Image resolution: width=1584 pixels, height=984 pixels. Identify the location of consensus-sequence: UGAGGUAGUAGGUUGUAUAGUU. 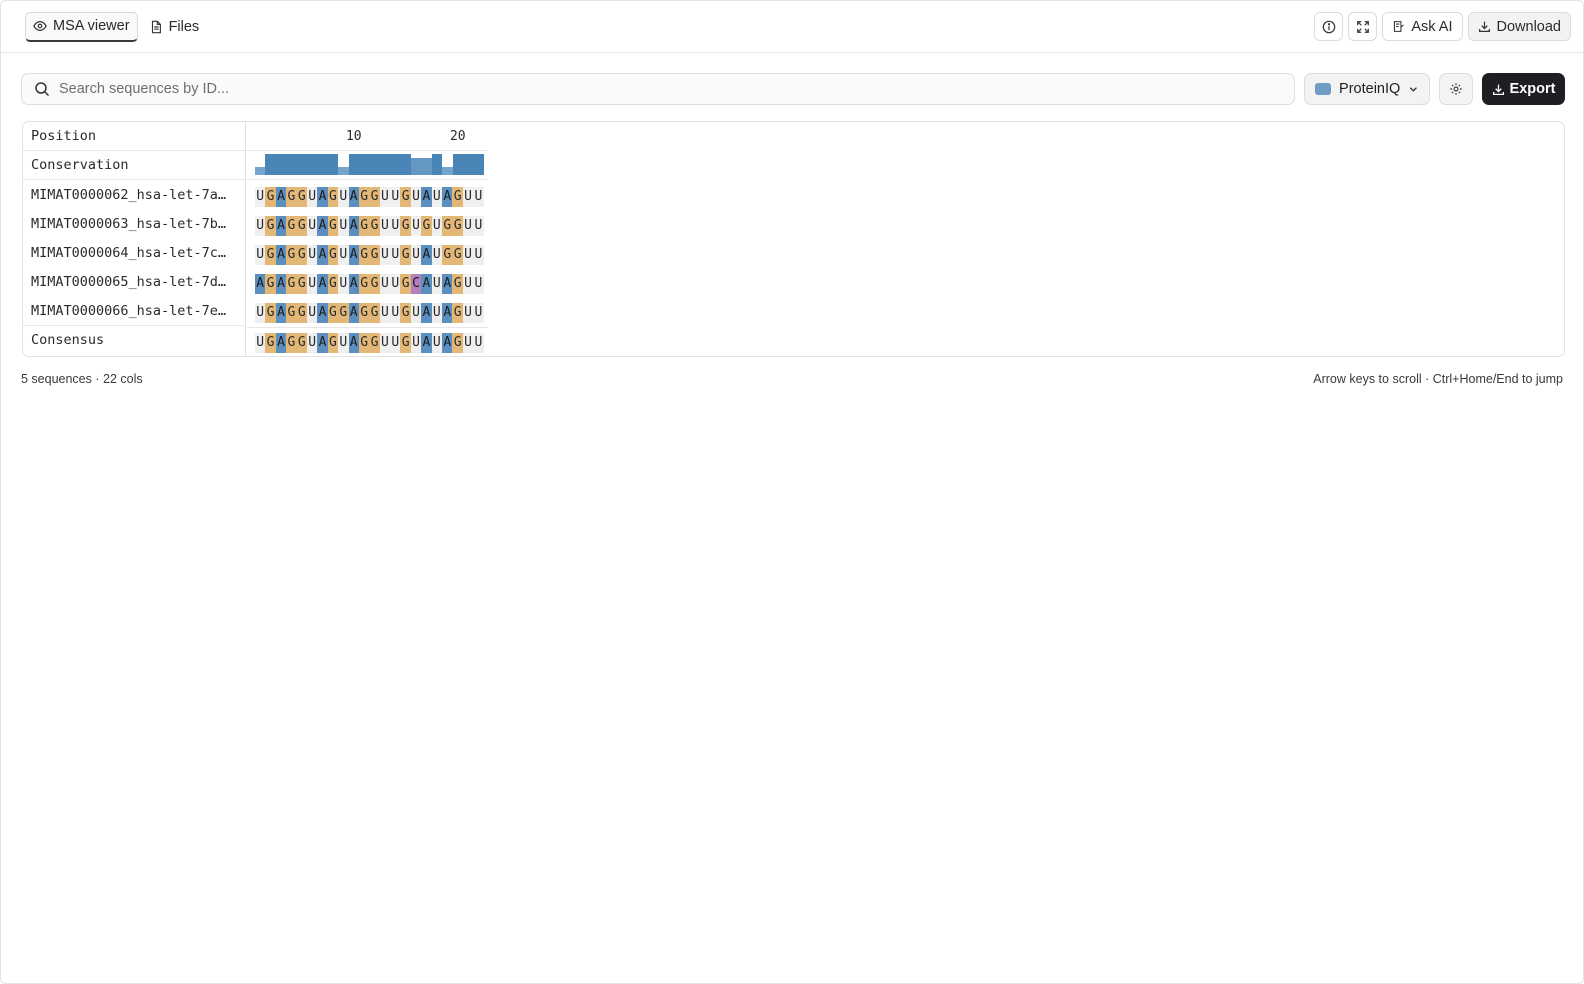
(369, 342).